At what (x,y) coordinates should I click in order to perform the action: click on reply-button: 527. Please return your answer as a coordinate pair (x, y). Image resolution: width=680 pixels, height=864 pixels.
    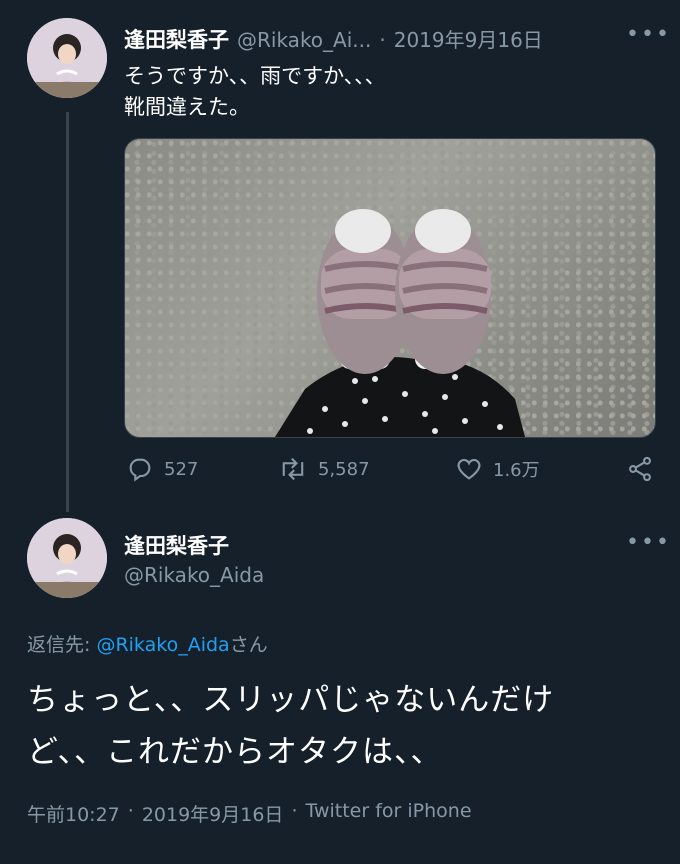
    Looking at the image, I should click on (162, 469).